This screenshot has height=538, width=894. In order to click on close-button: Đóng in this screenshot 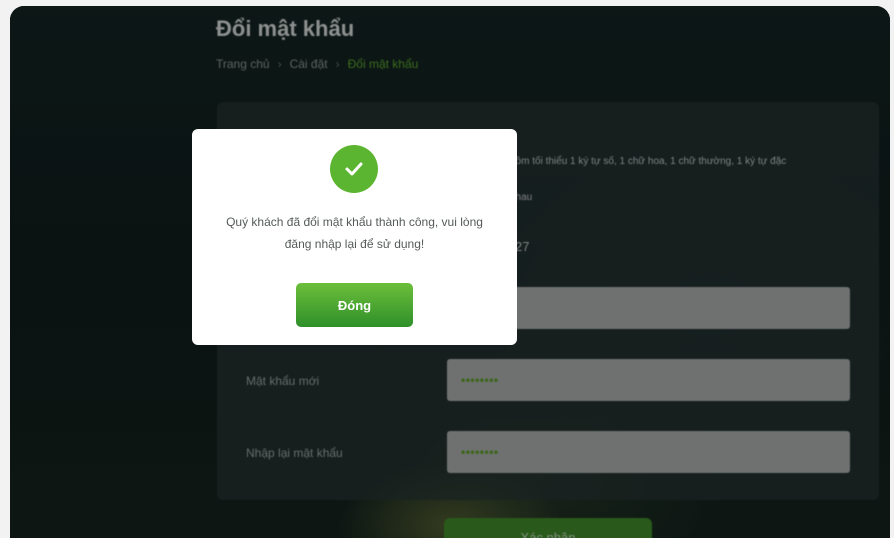, I will do `click(354, 305)`.